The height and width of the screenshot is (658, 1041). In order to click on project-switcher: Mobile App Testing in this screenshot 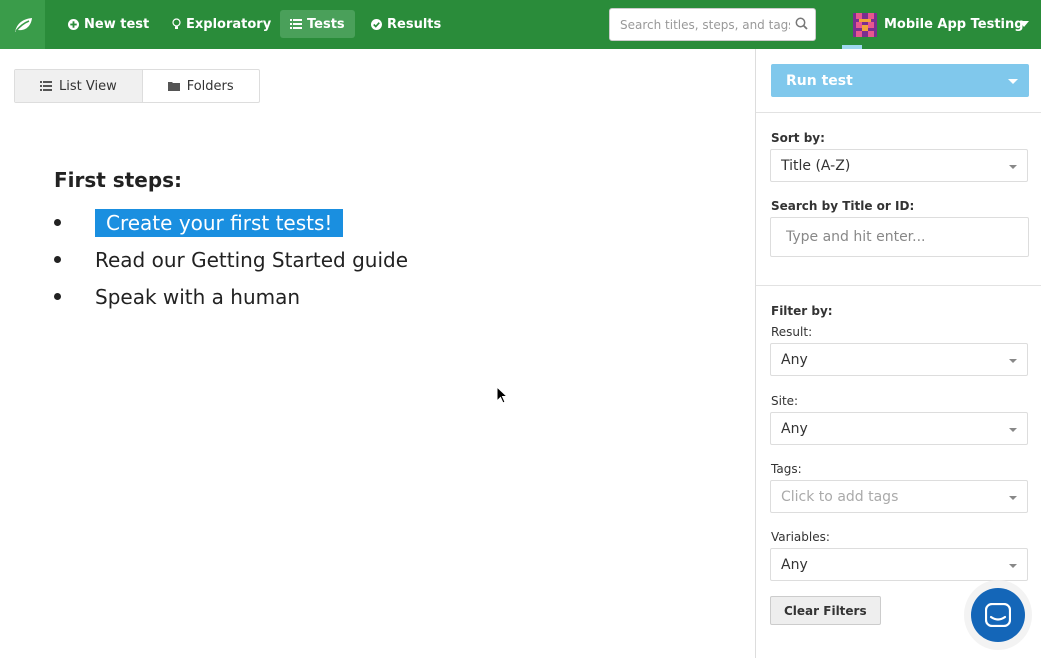, I will do `click(941, 24)`.